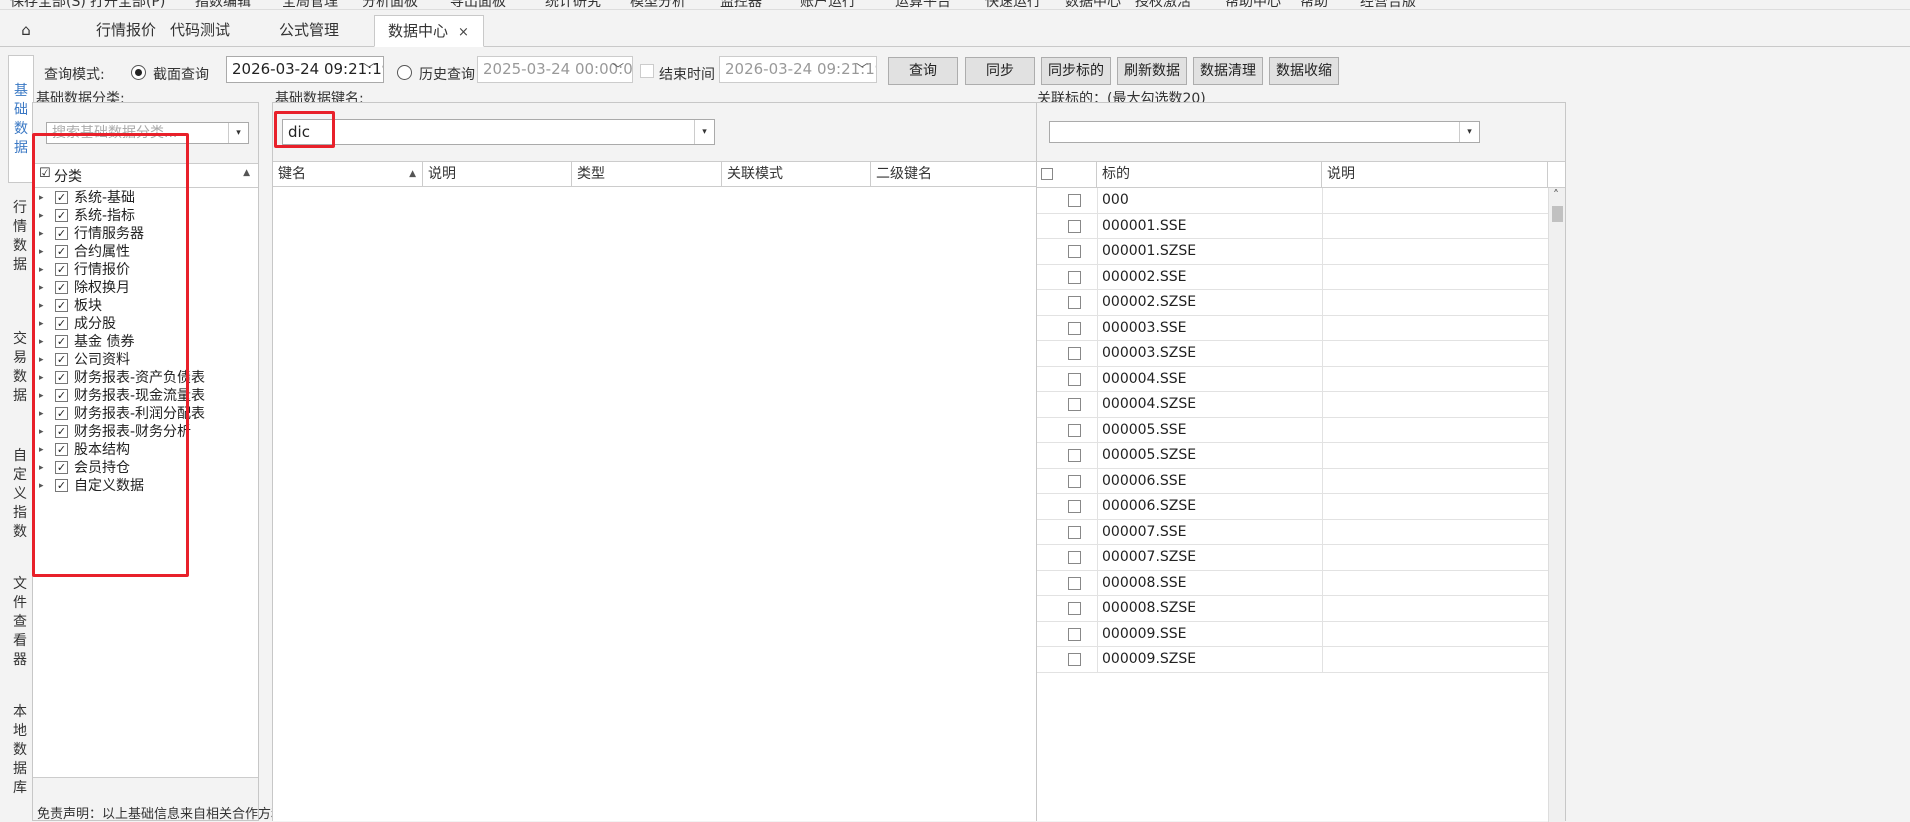  What do you see at coordinates (573, 4) in the screenshot?
I see `toolbar-item: 统计研究` at bounding box center [573, 4].